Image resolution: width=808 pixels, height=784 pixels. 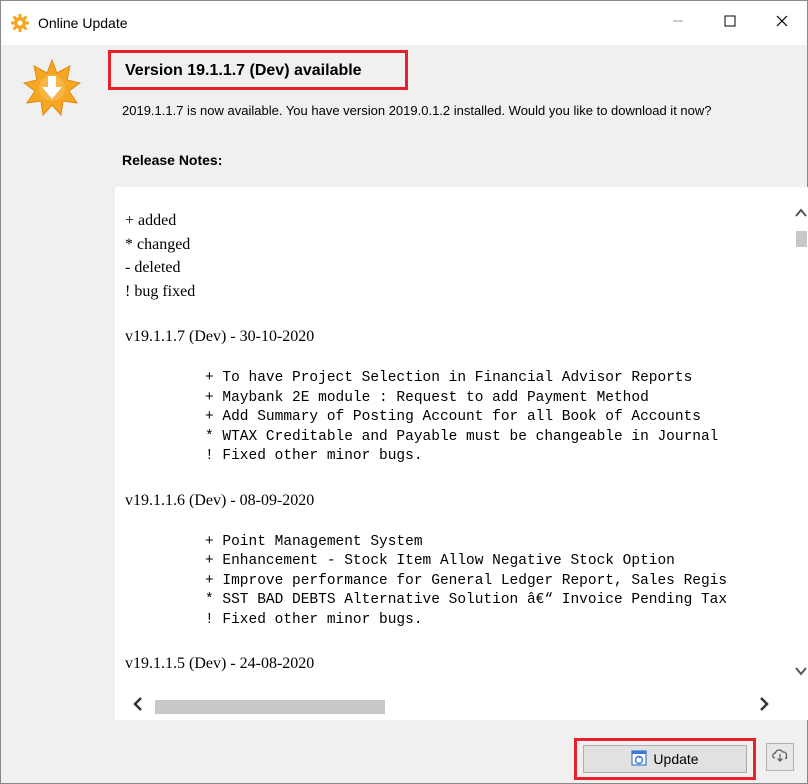 I want to click on app-gear-icon, so click(x=20, y=23).